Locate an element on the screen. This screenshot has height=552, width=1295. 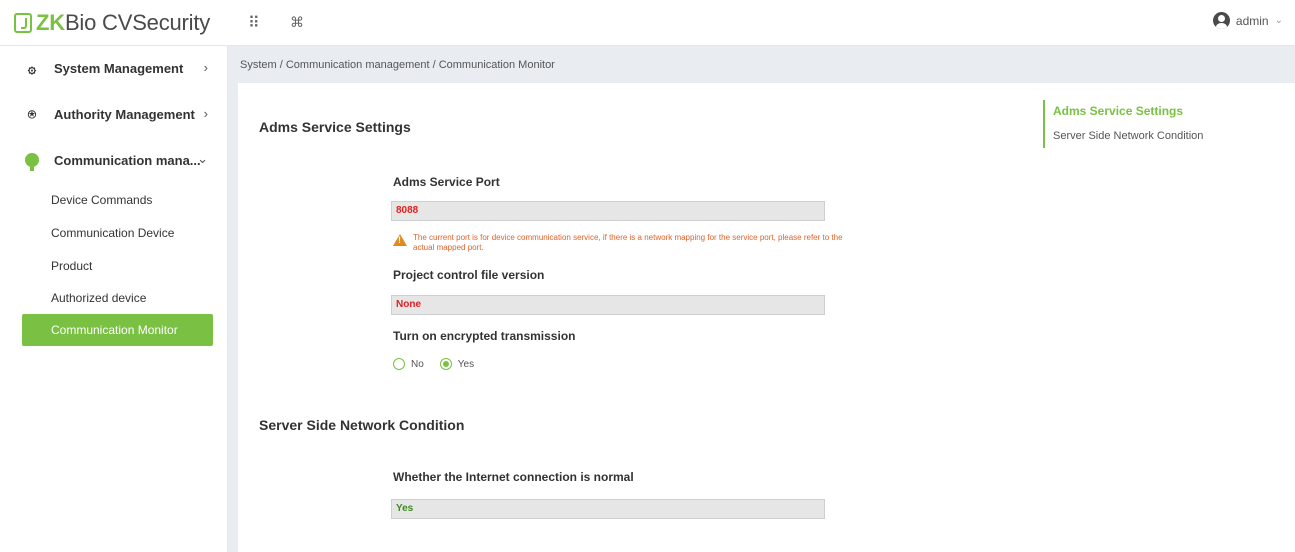
logo-mark-icon is located at coordinates (23, 23).